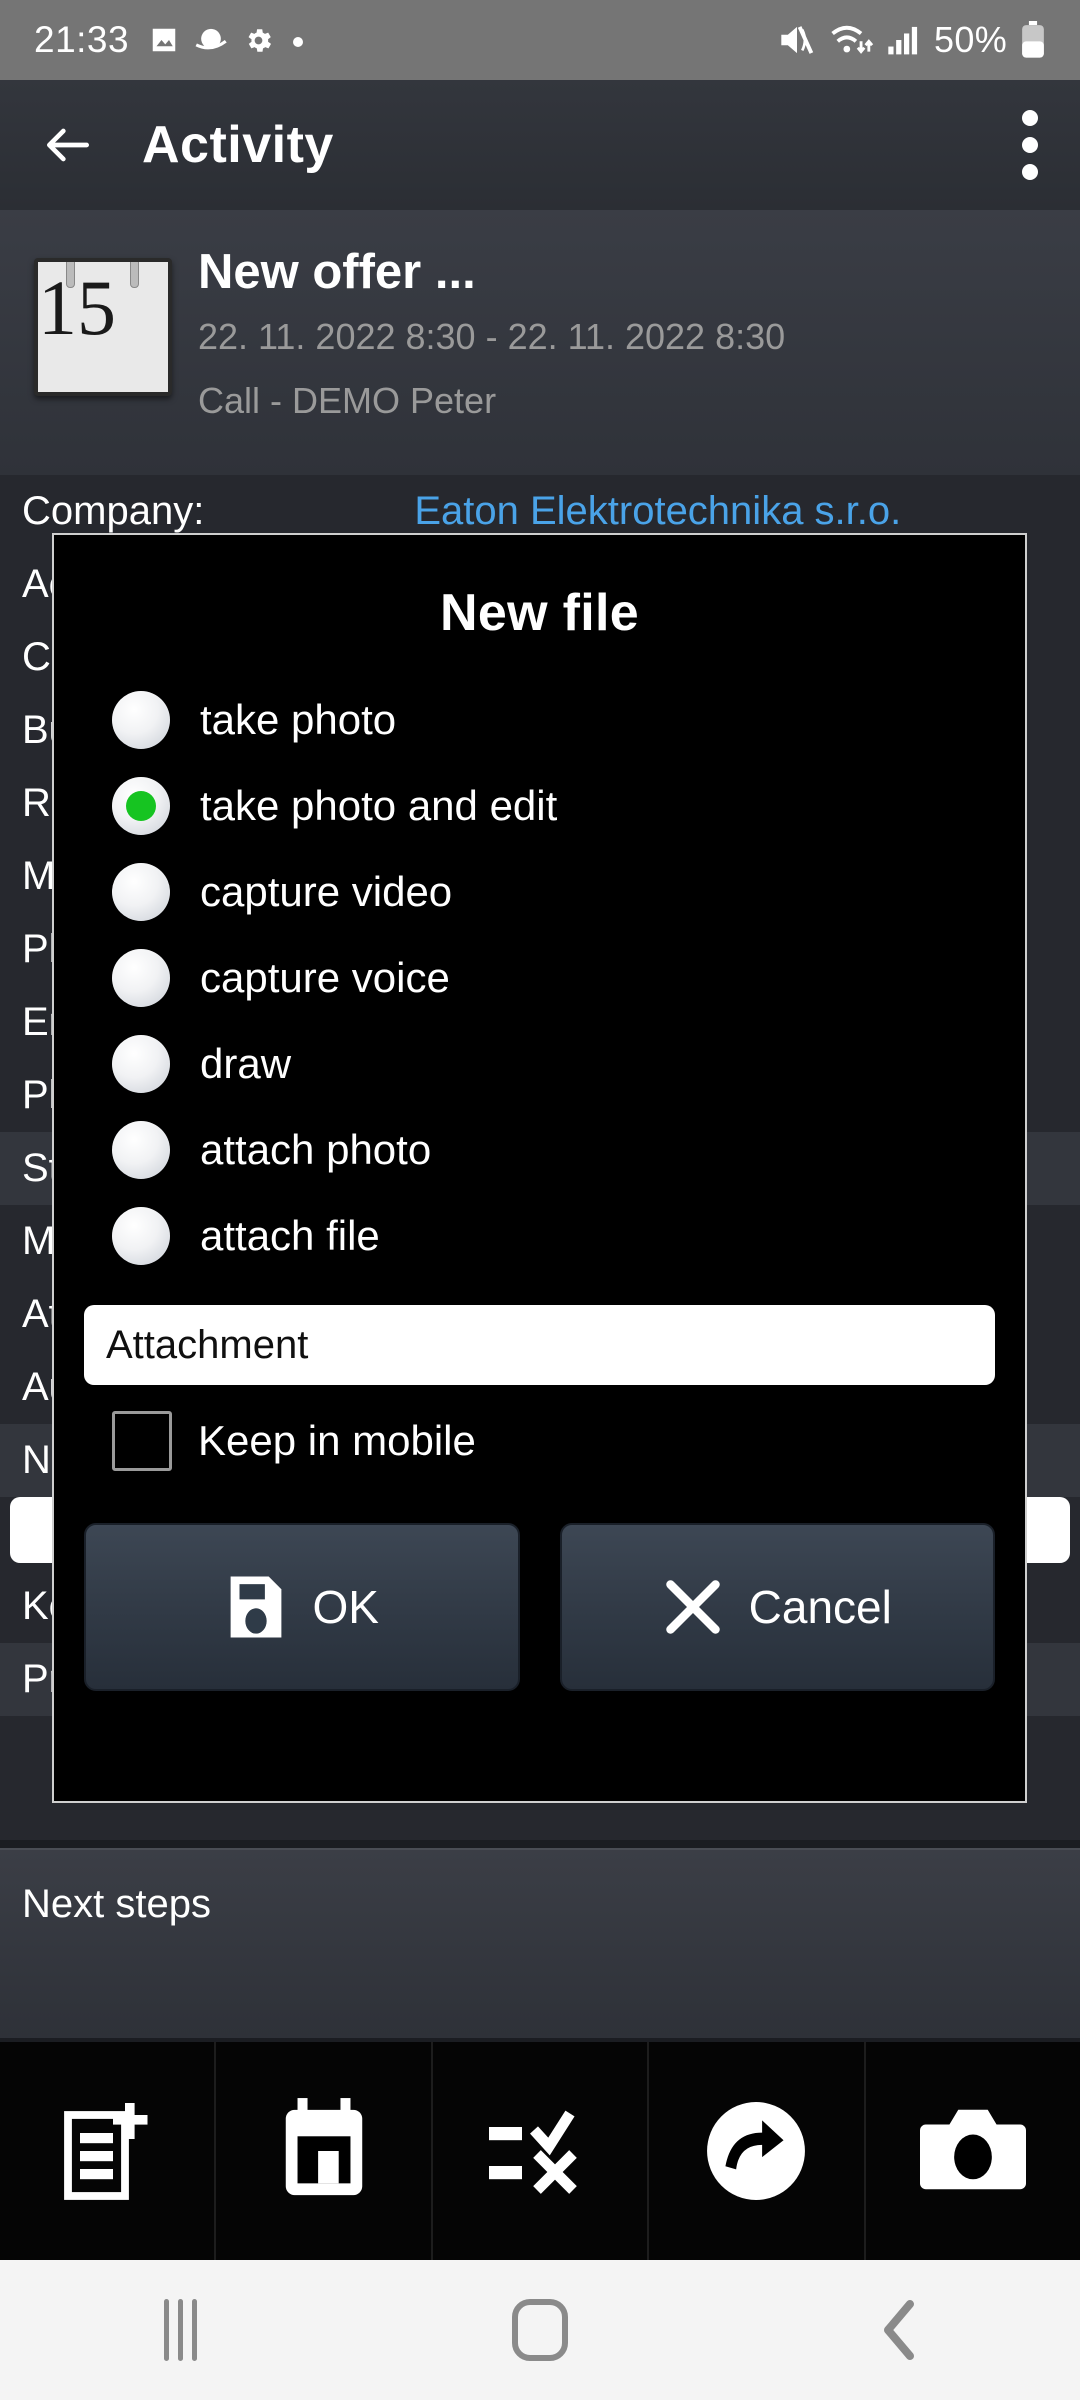 The image size is (1080, 2400). Describe the element at coordinates (290, 1235) in the screenshot. I see `radio-option-label: attach file` at that location.